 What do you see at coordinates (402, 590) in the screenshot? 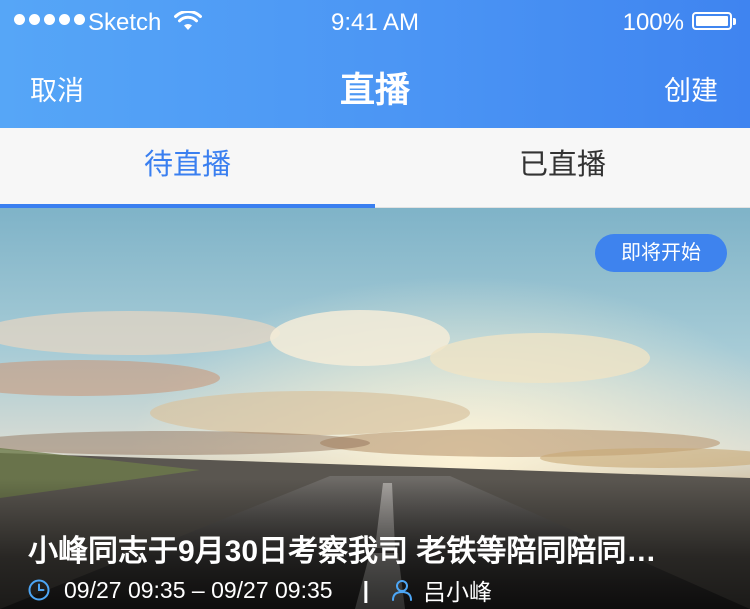
I see `user-icon` at bounding box center [402, 590].